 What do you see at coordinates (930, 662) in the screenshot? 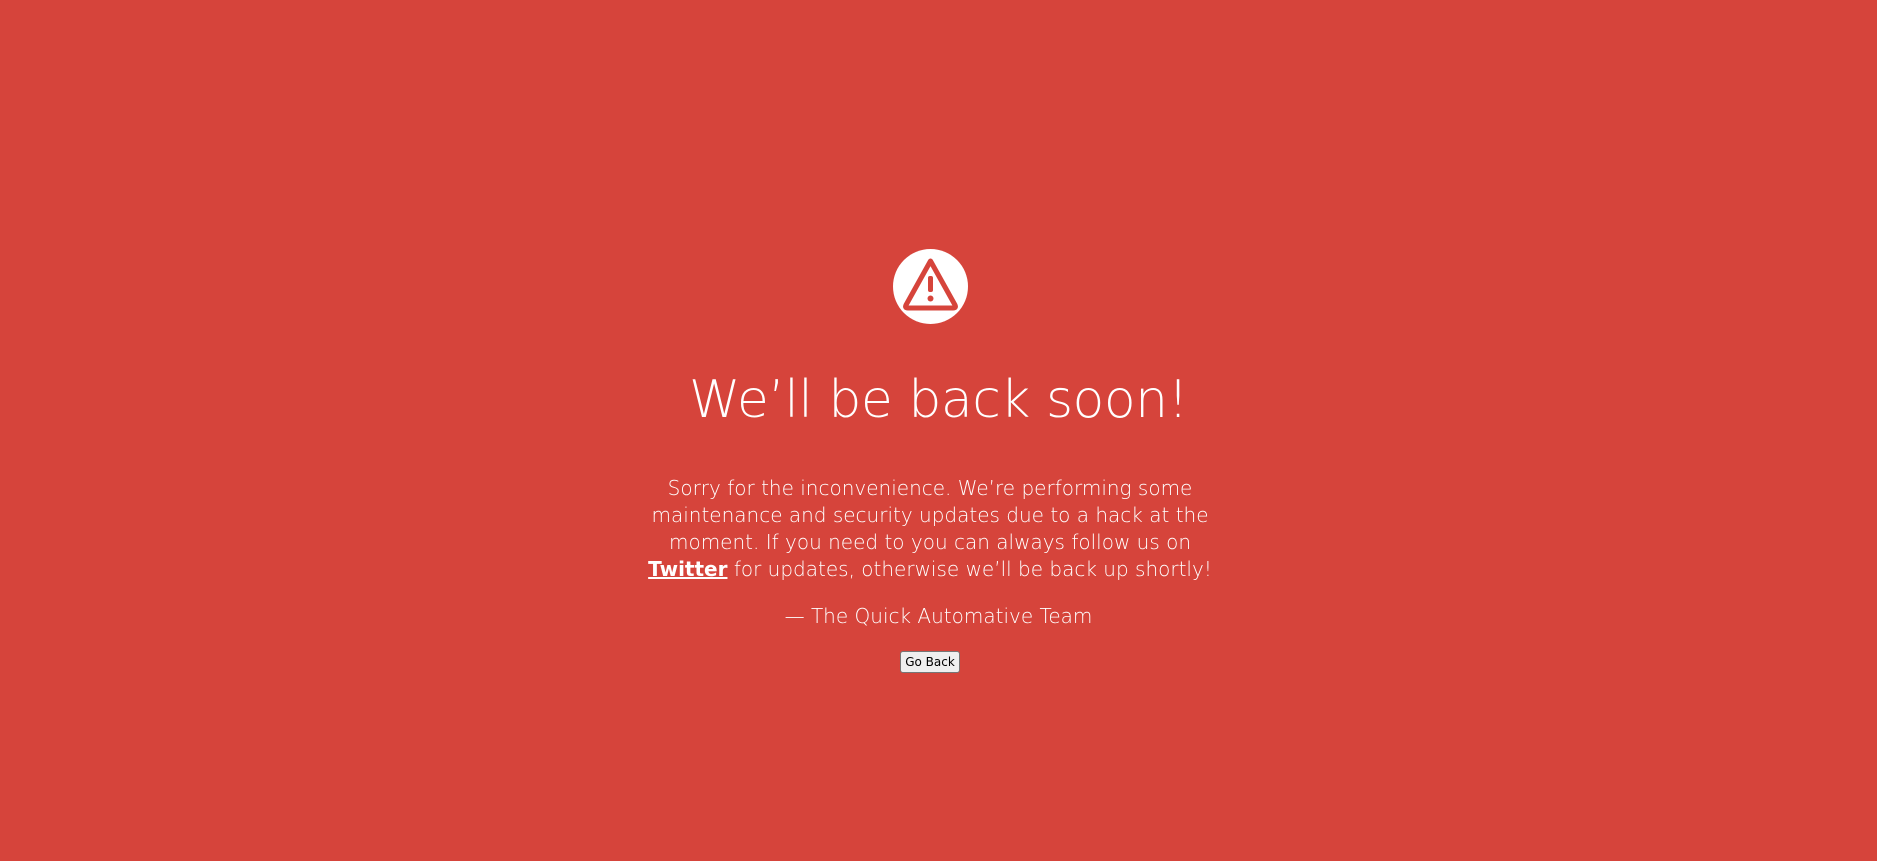
I see `go-back-button: Go Back` at bounding box center [930, 662].